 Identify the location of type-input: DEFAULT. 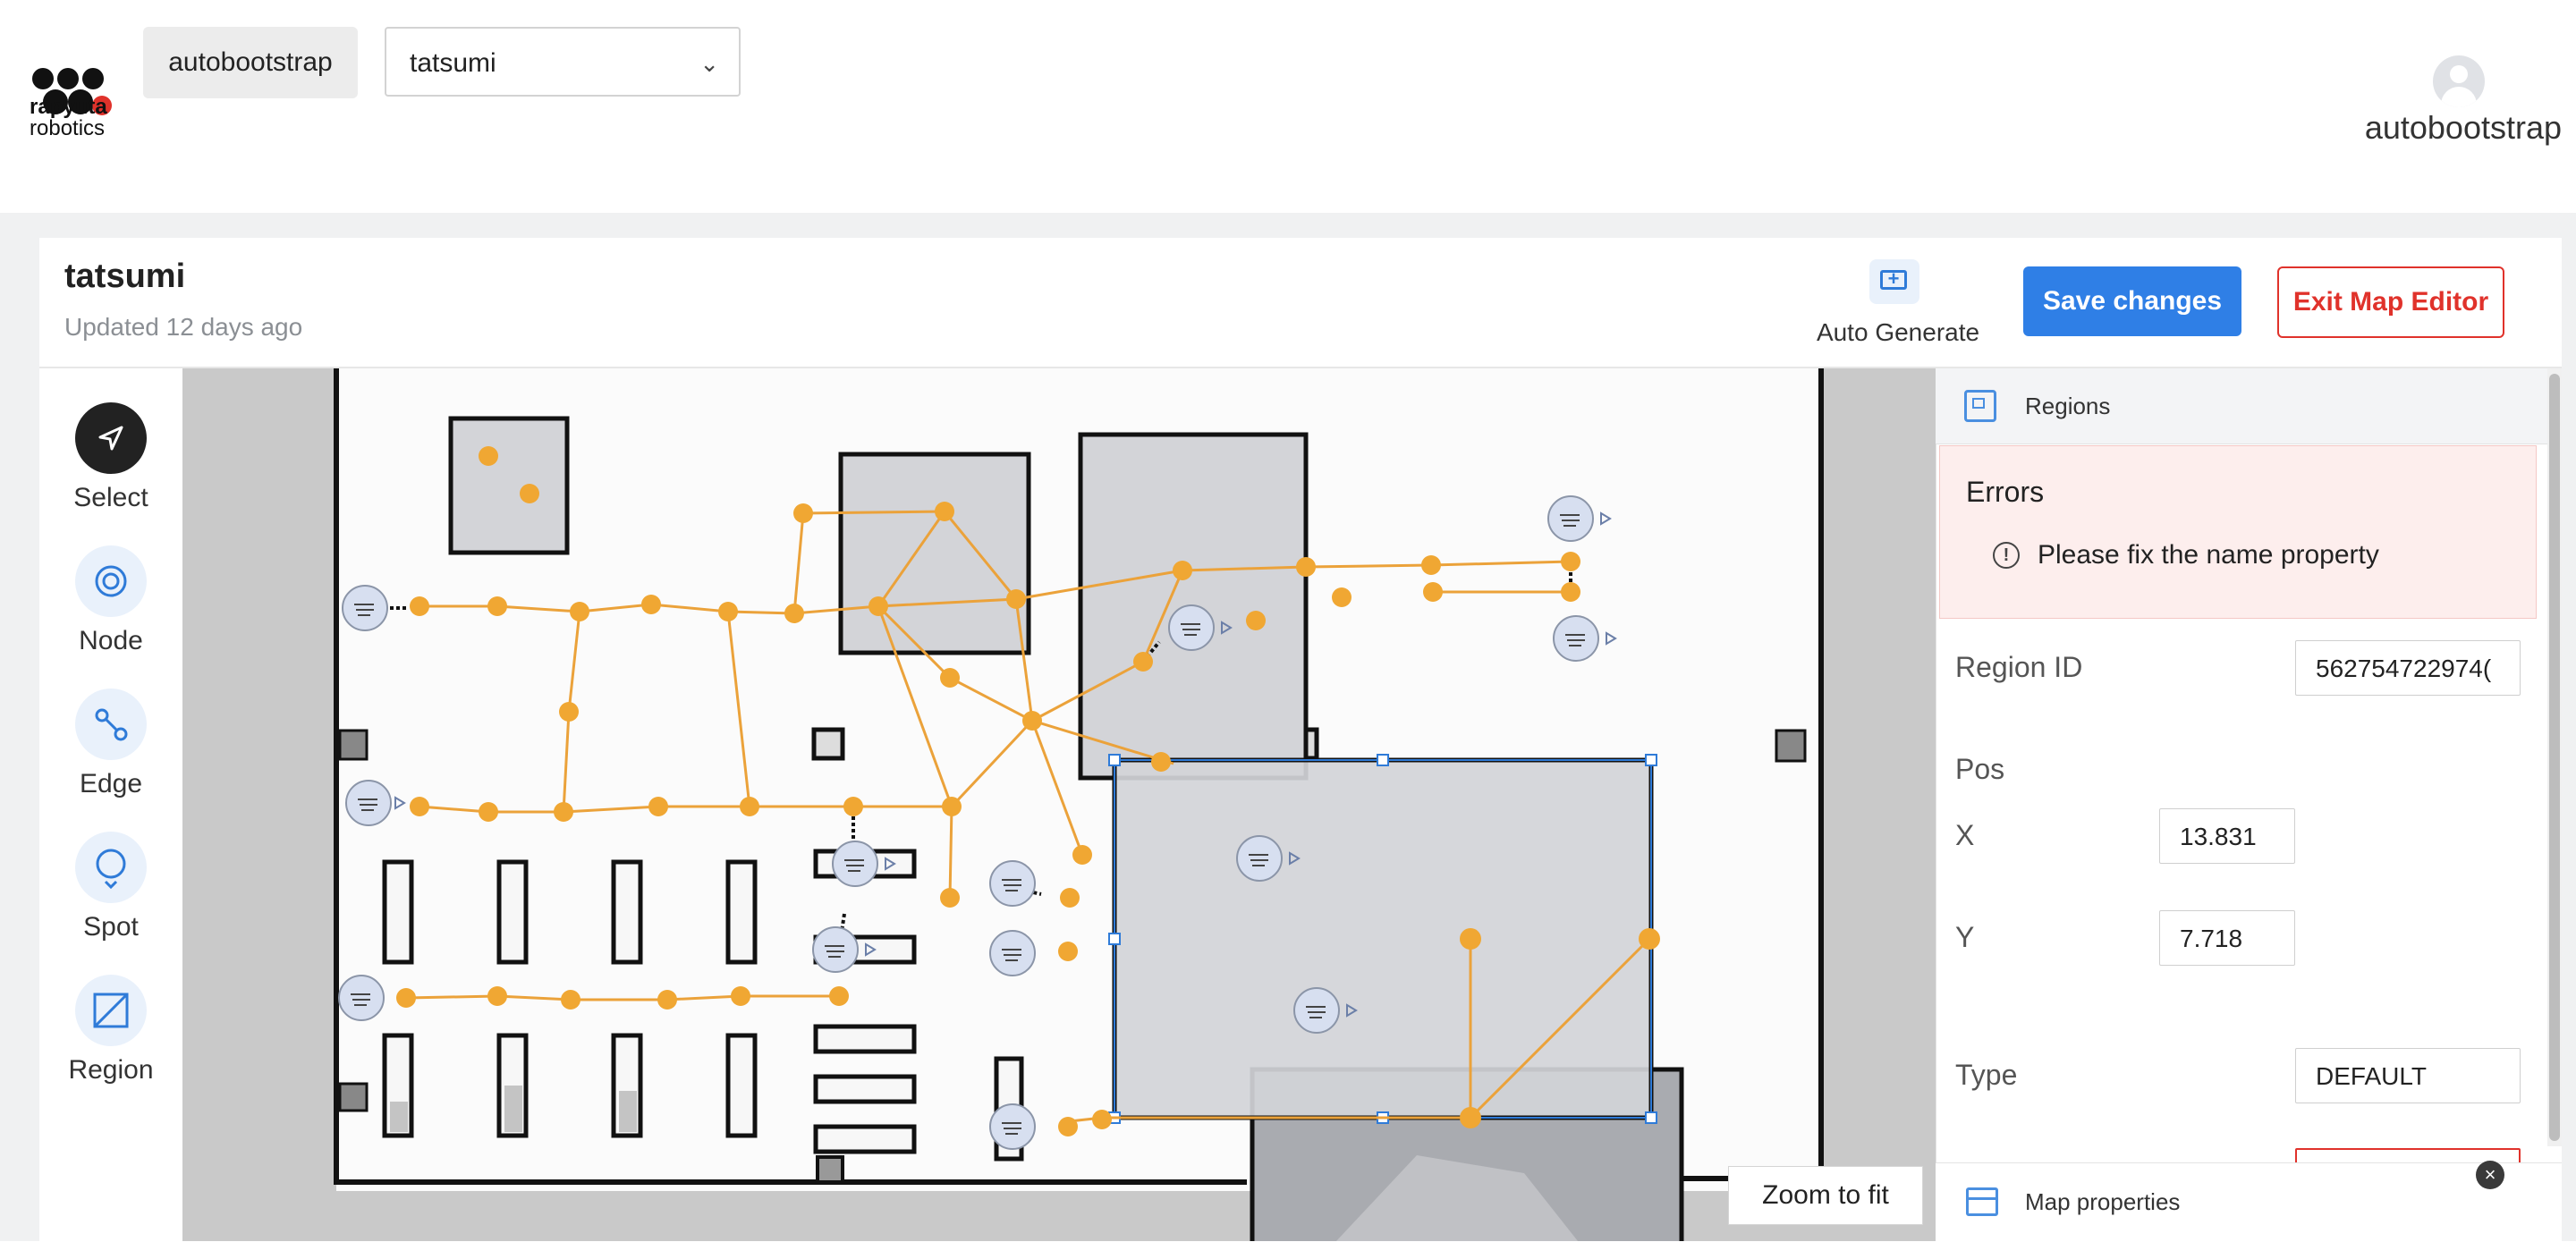
(2408, 1076).